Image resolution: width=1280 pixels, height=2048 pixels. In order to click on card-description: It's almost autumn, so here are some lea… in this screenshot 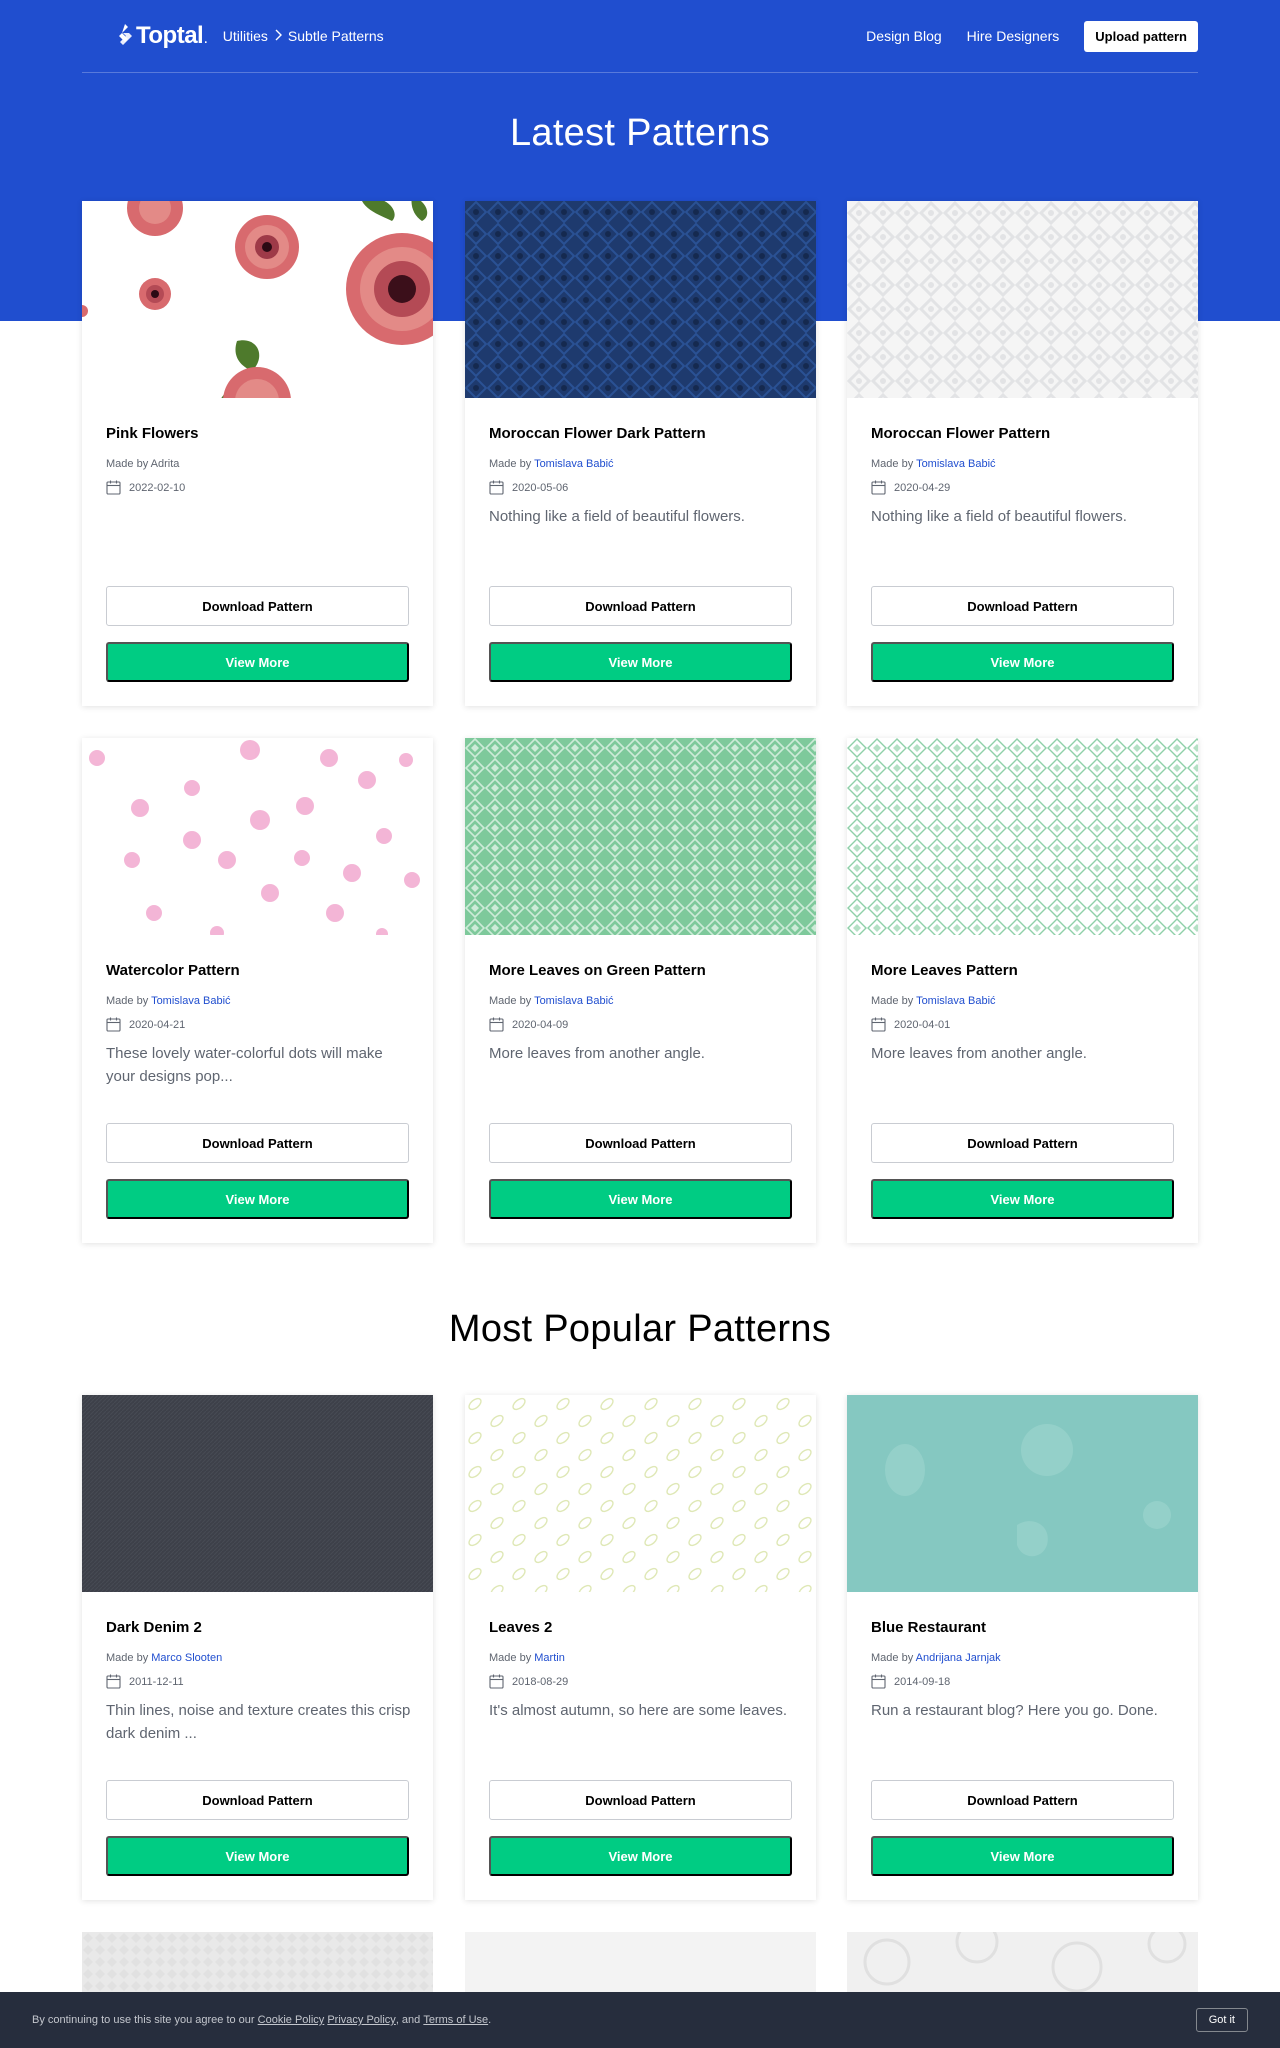, I will do `click(638, 1710)`.